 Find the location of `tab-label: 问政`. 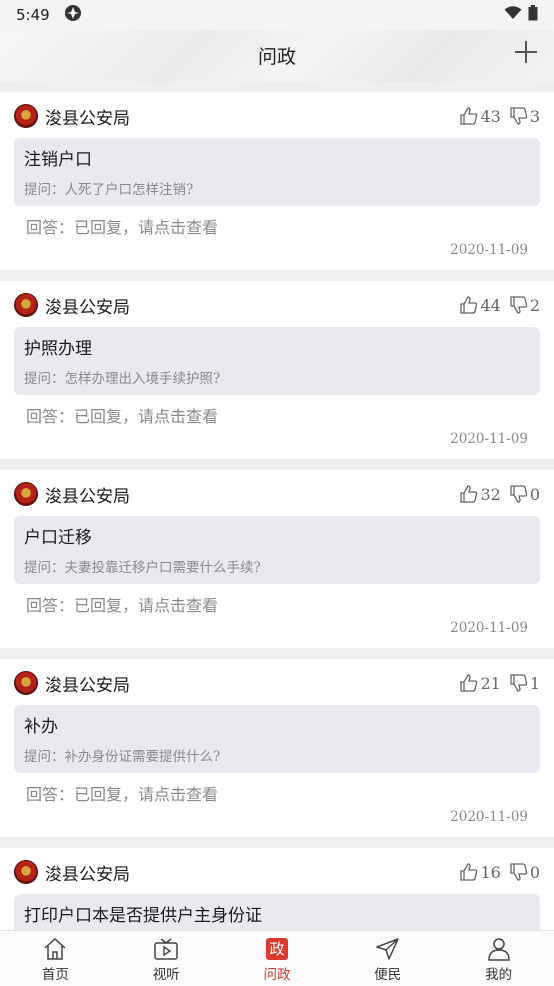

tab-label: 问政 is located at coordinates (277, 975).